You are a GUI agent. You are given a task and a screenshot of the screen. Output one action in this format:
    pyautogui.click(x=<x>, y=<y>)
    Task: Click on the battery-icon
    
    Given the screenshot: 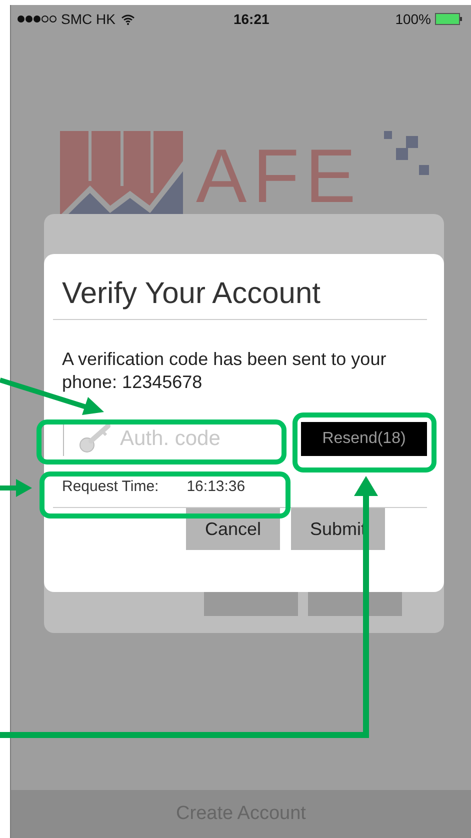 What is the action you would take?
    pyautogui.click(x=450, y=19)
    